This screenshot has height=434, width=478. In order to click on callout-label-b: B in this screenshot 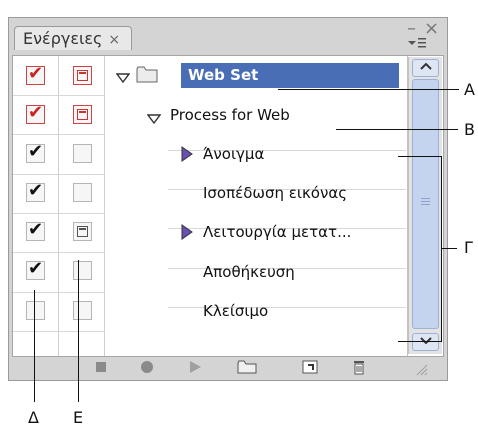, I will do `click(469, 129)`.